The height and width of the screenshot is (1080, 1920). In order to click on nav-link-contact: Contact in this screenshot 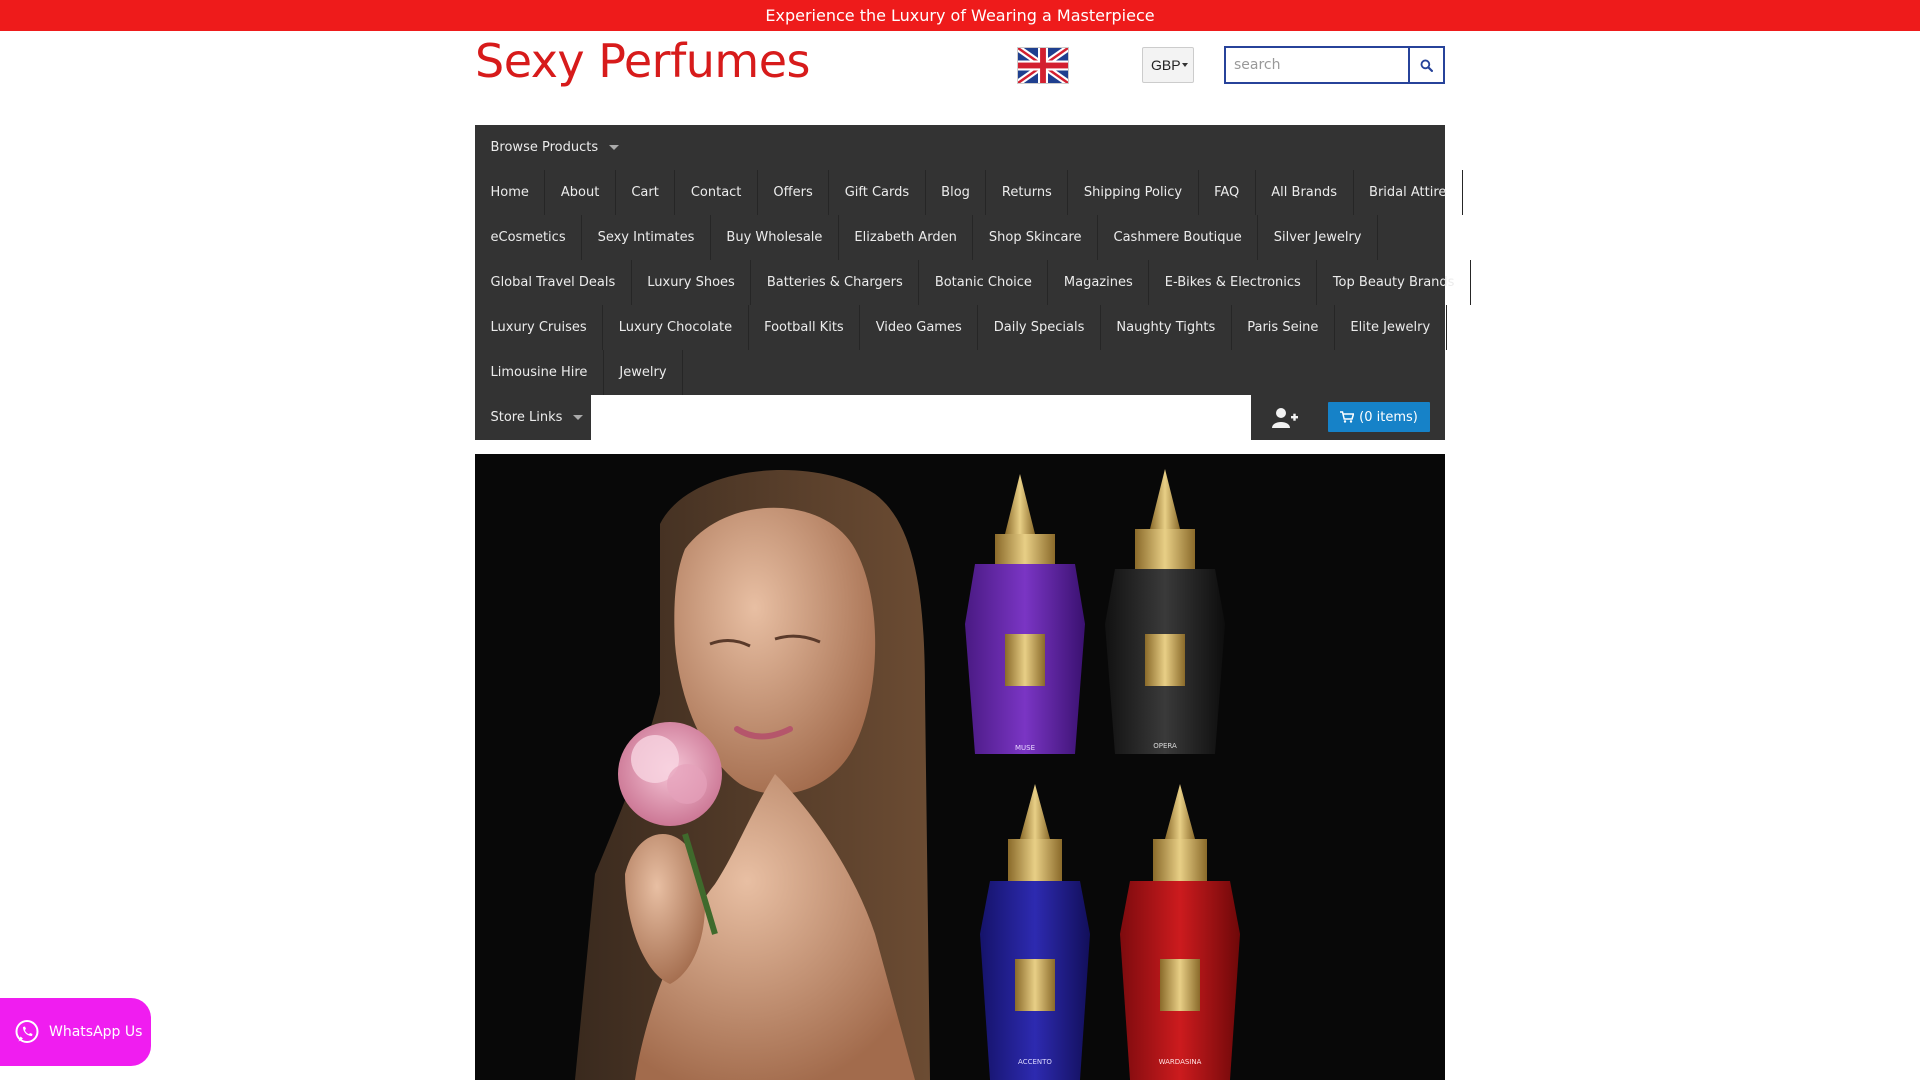, I will do `click(716, 192)`.